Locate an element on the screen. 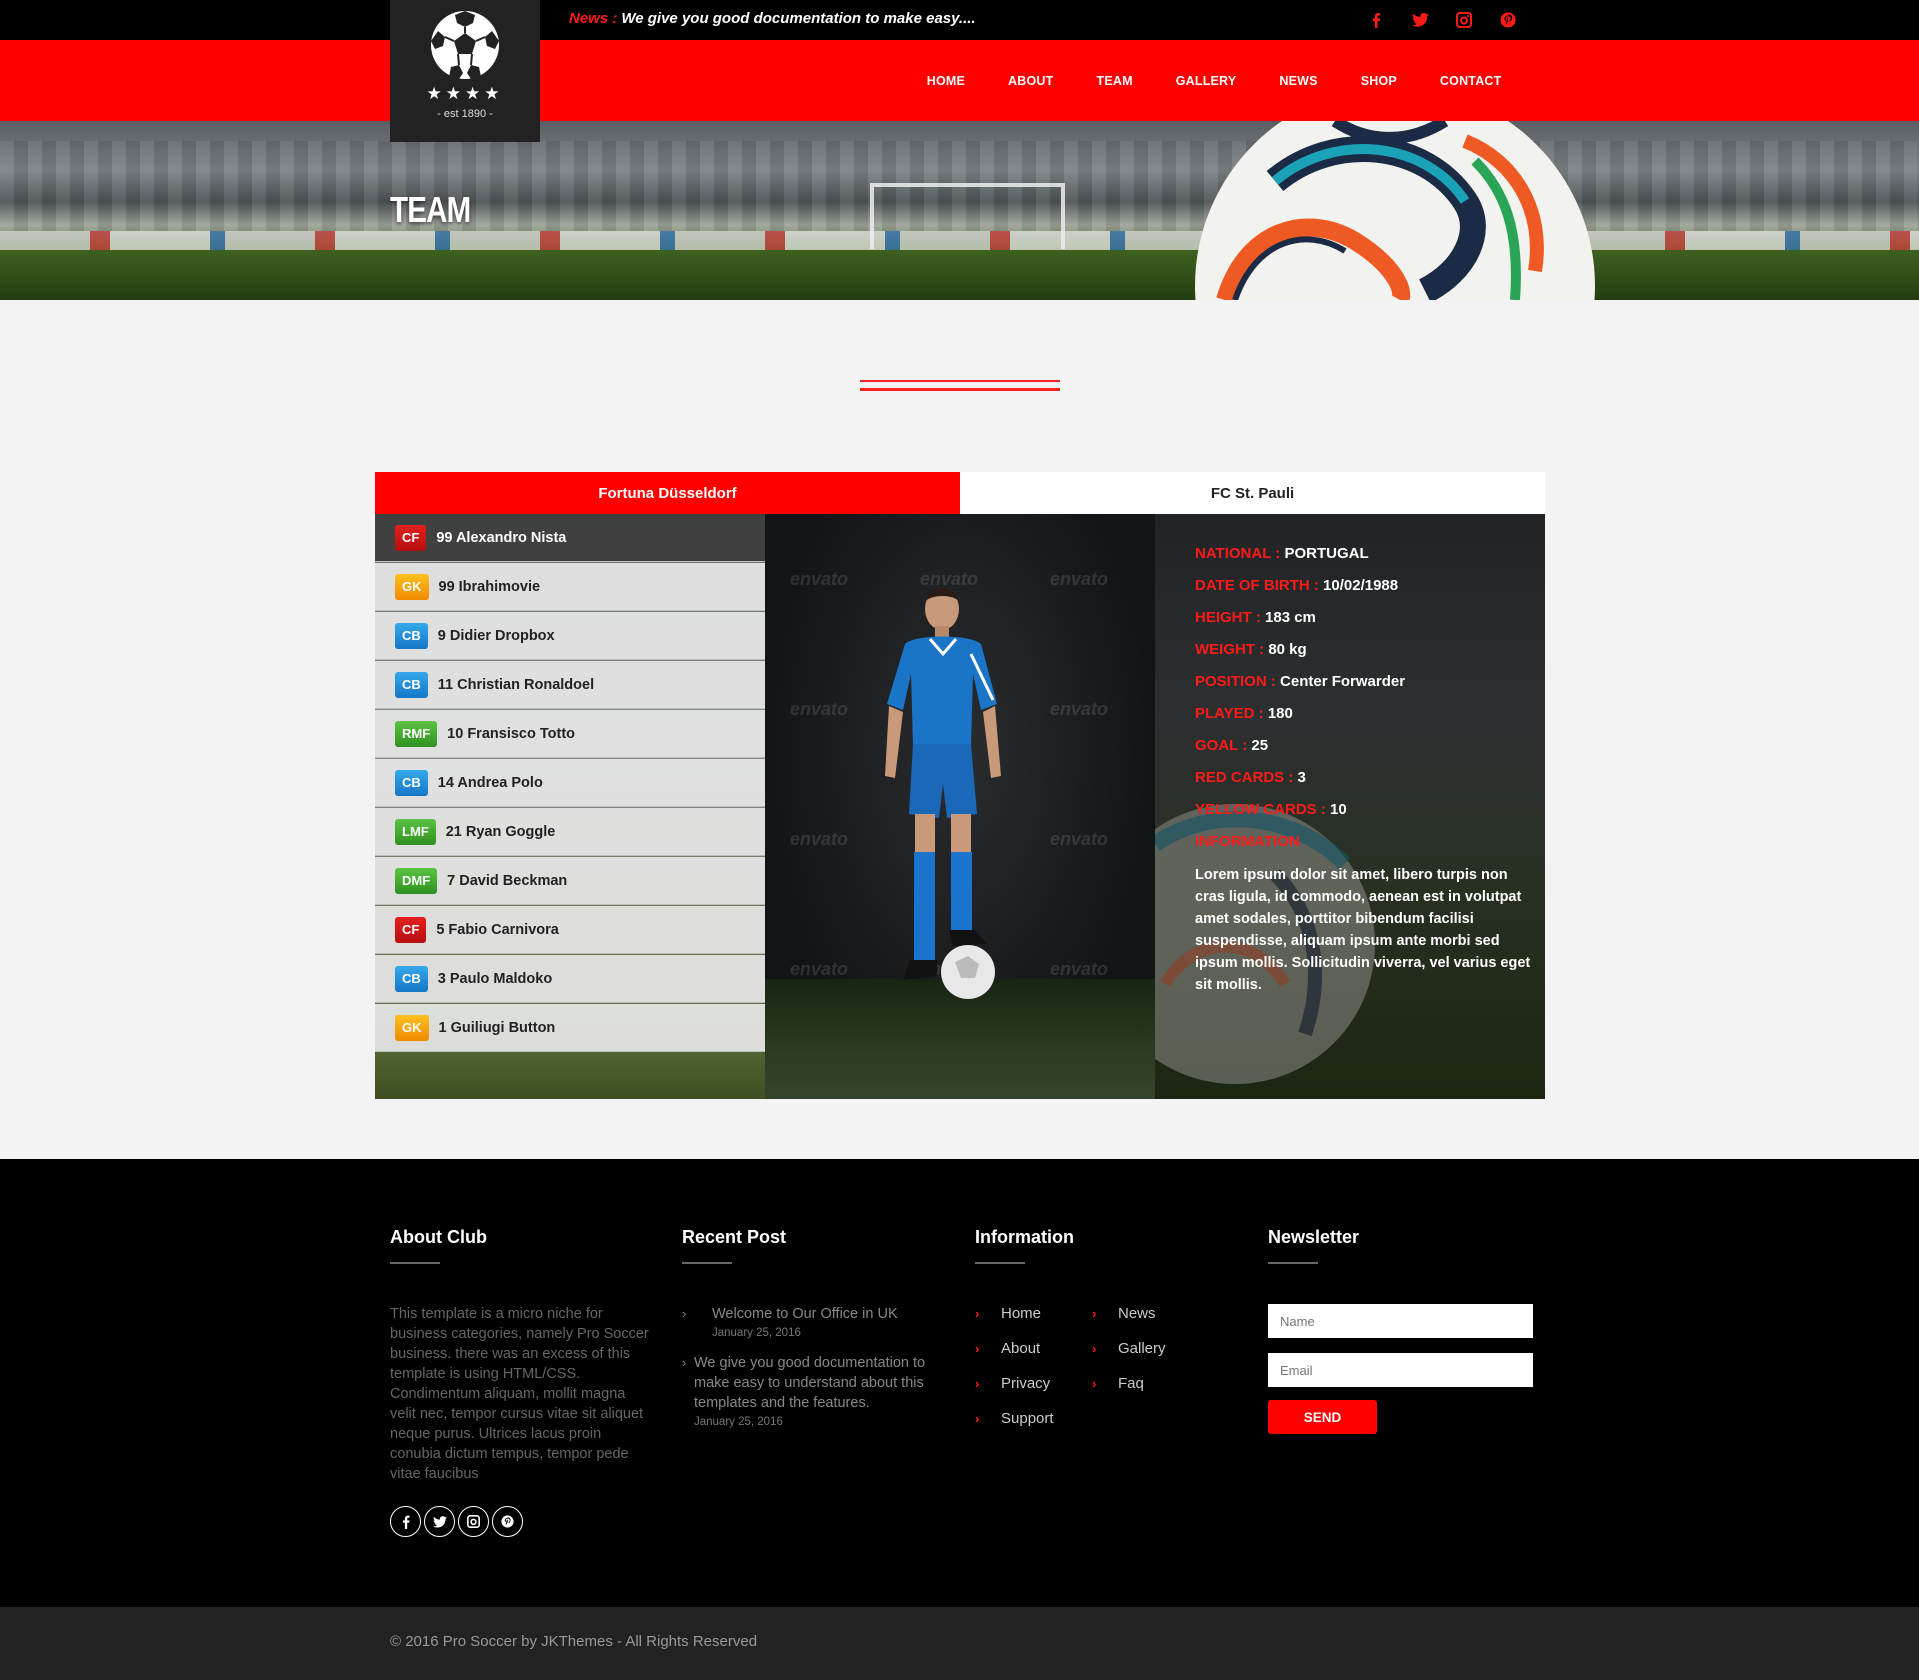 Image resolution: width=1919 pixels, height=1680 pixels. player-row: GK 1 Guiliugi Button is located at coordinates (570, 1028).